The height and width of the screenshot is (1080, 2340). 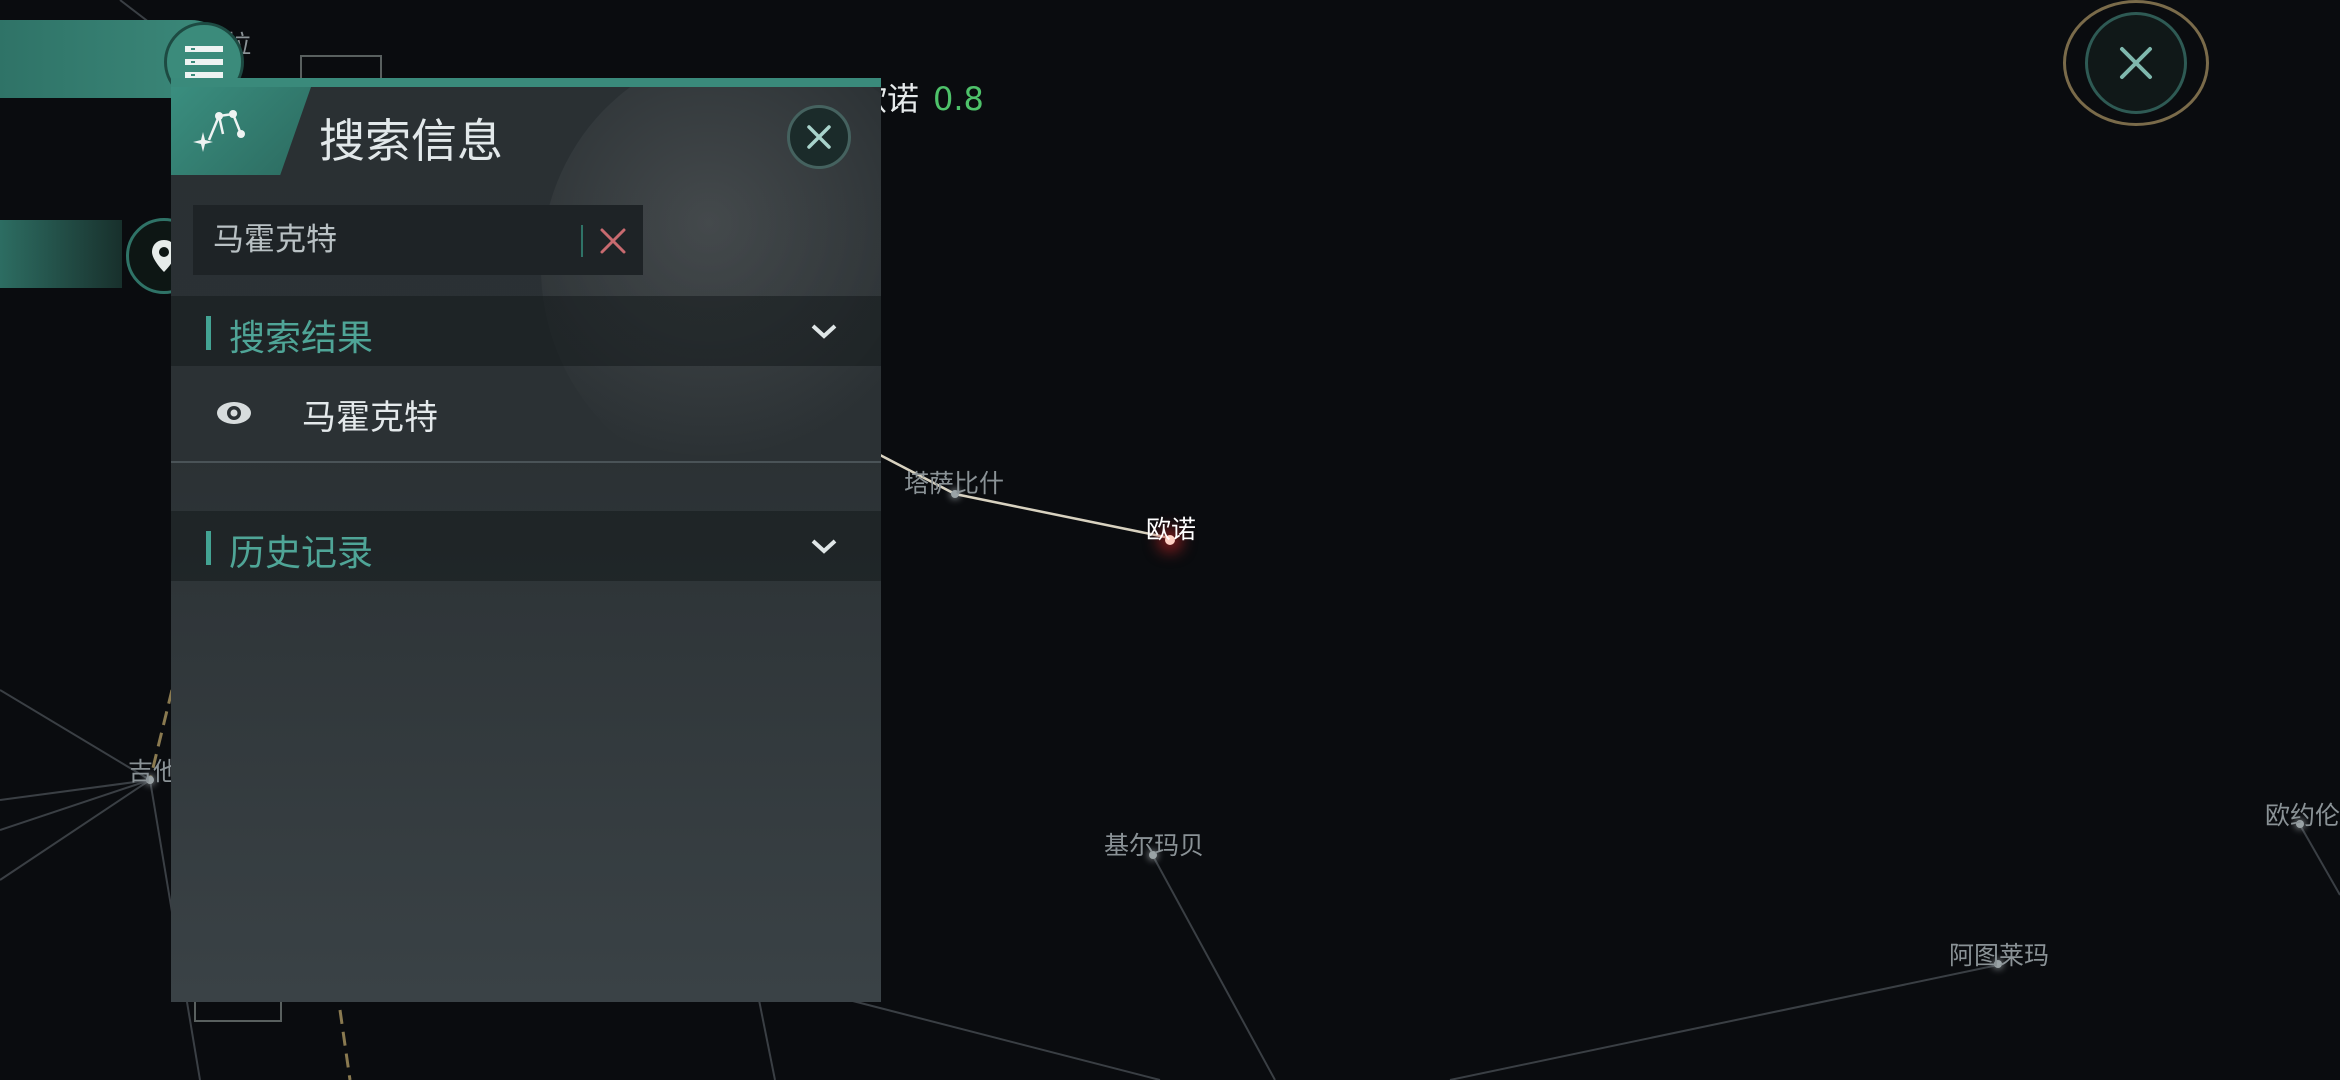 I want to click on search-divider, so click(x=582, y=241).